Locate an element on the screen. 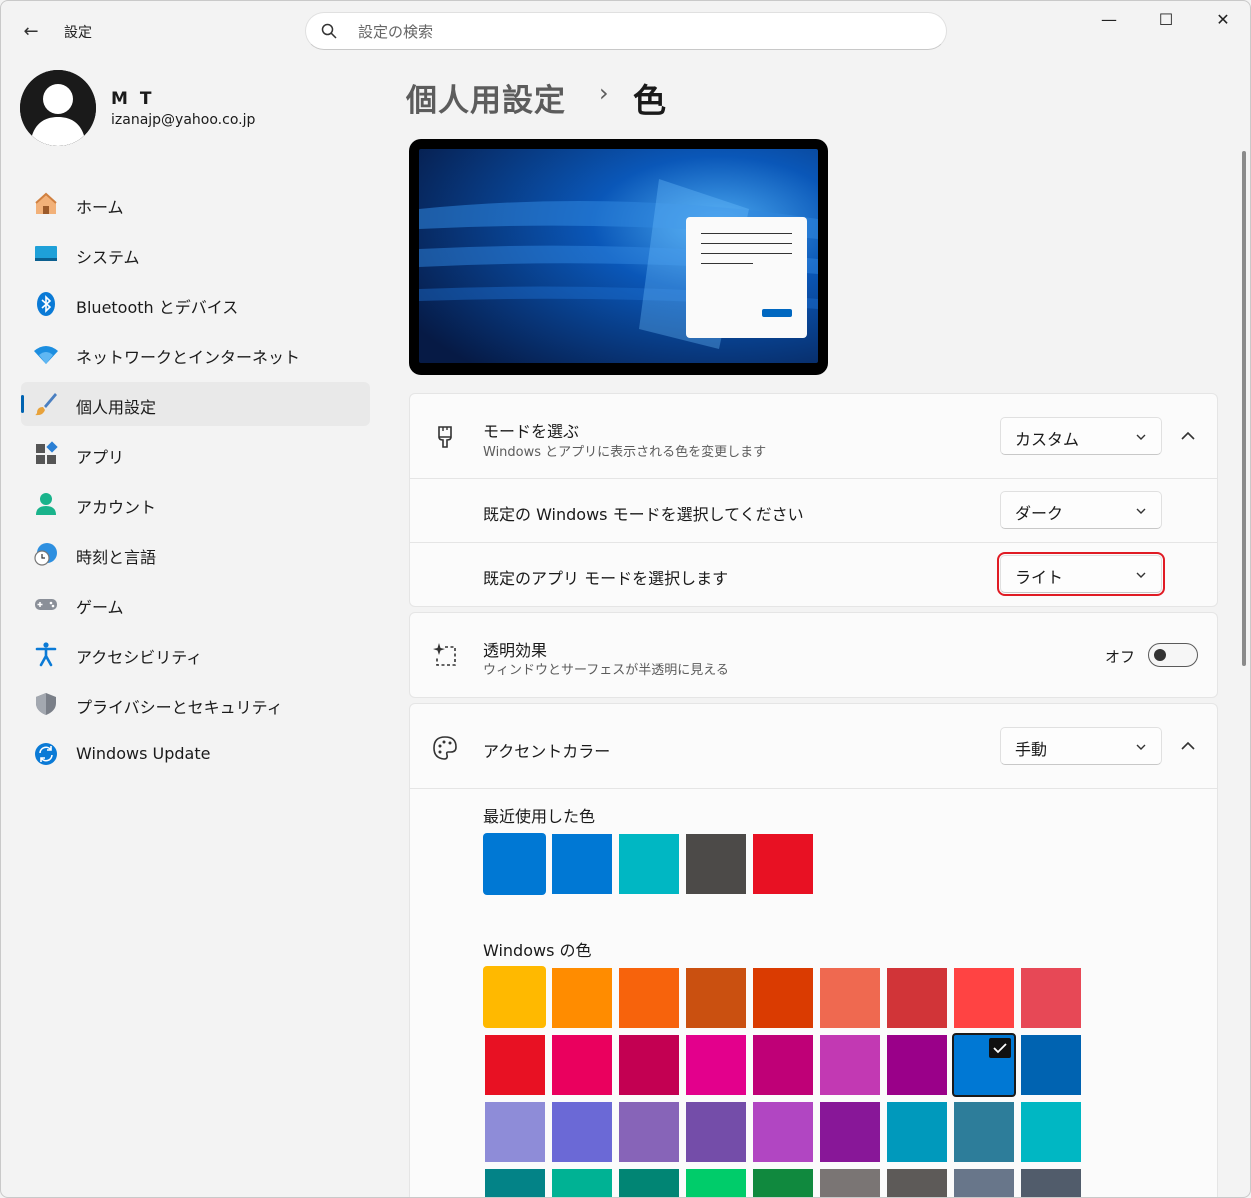 Image resolution: width=1251 pixels, height=1198 pixels. search-box is located at coordinates (626, 31).